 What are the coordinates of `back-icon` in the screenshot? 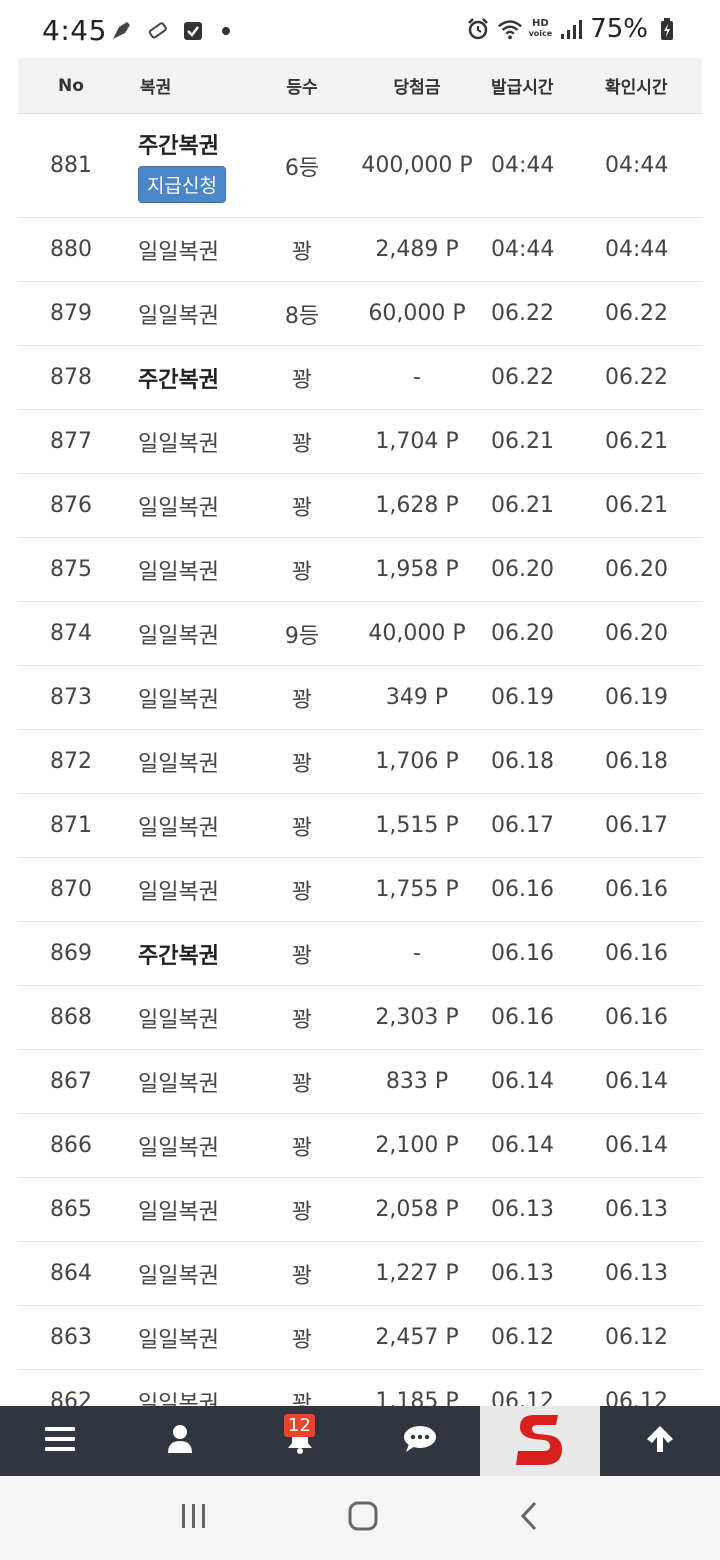 It's located at (529, 1518).